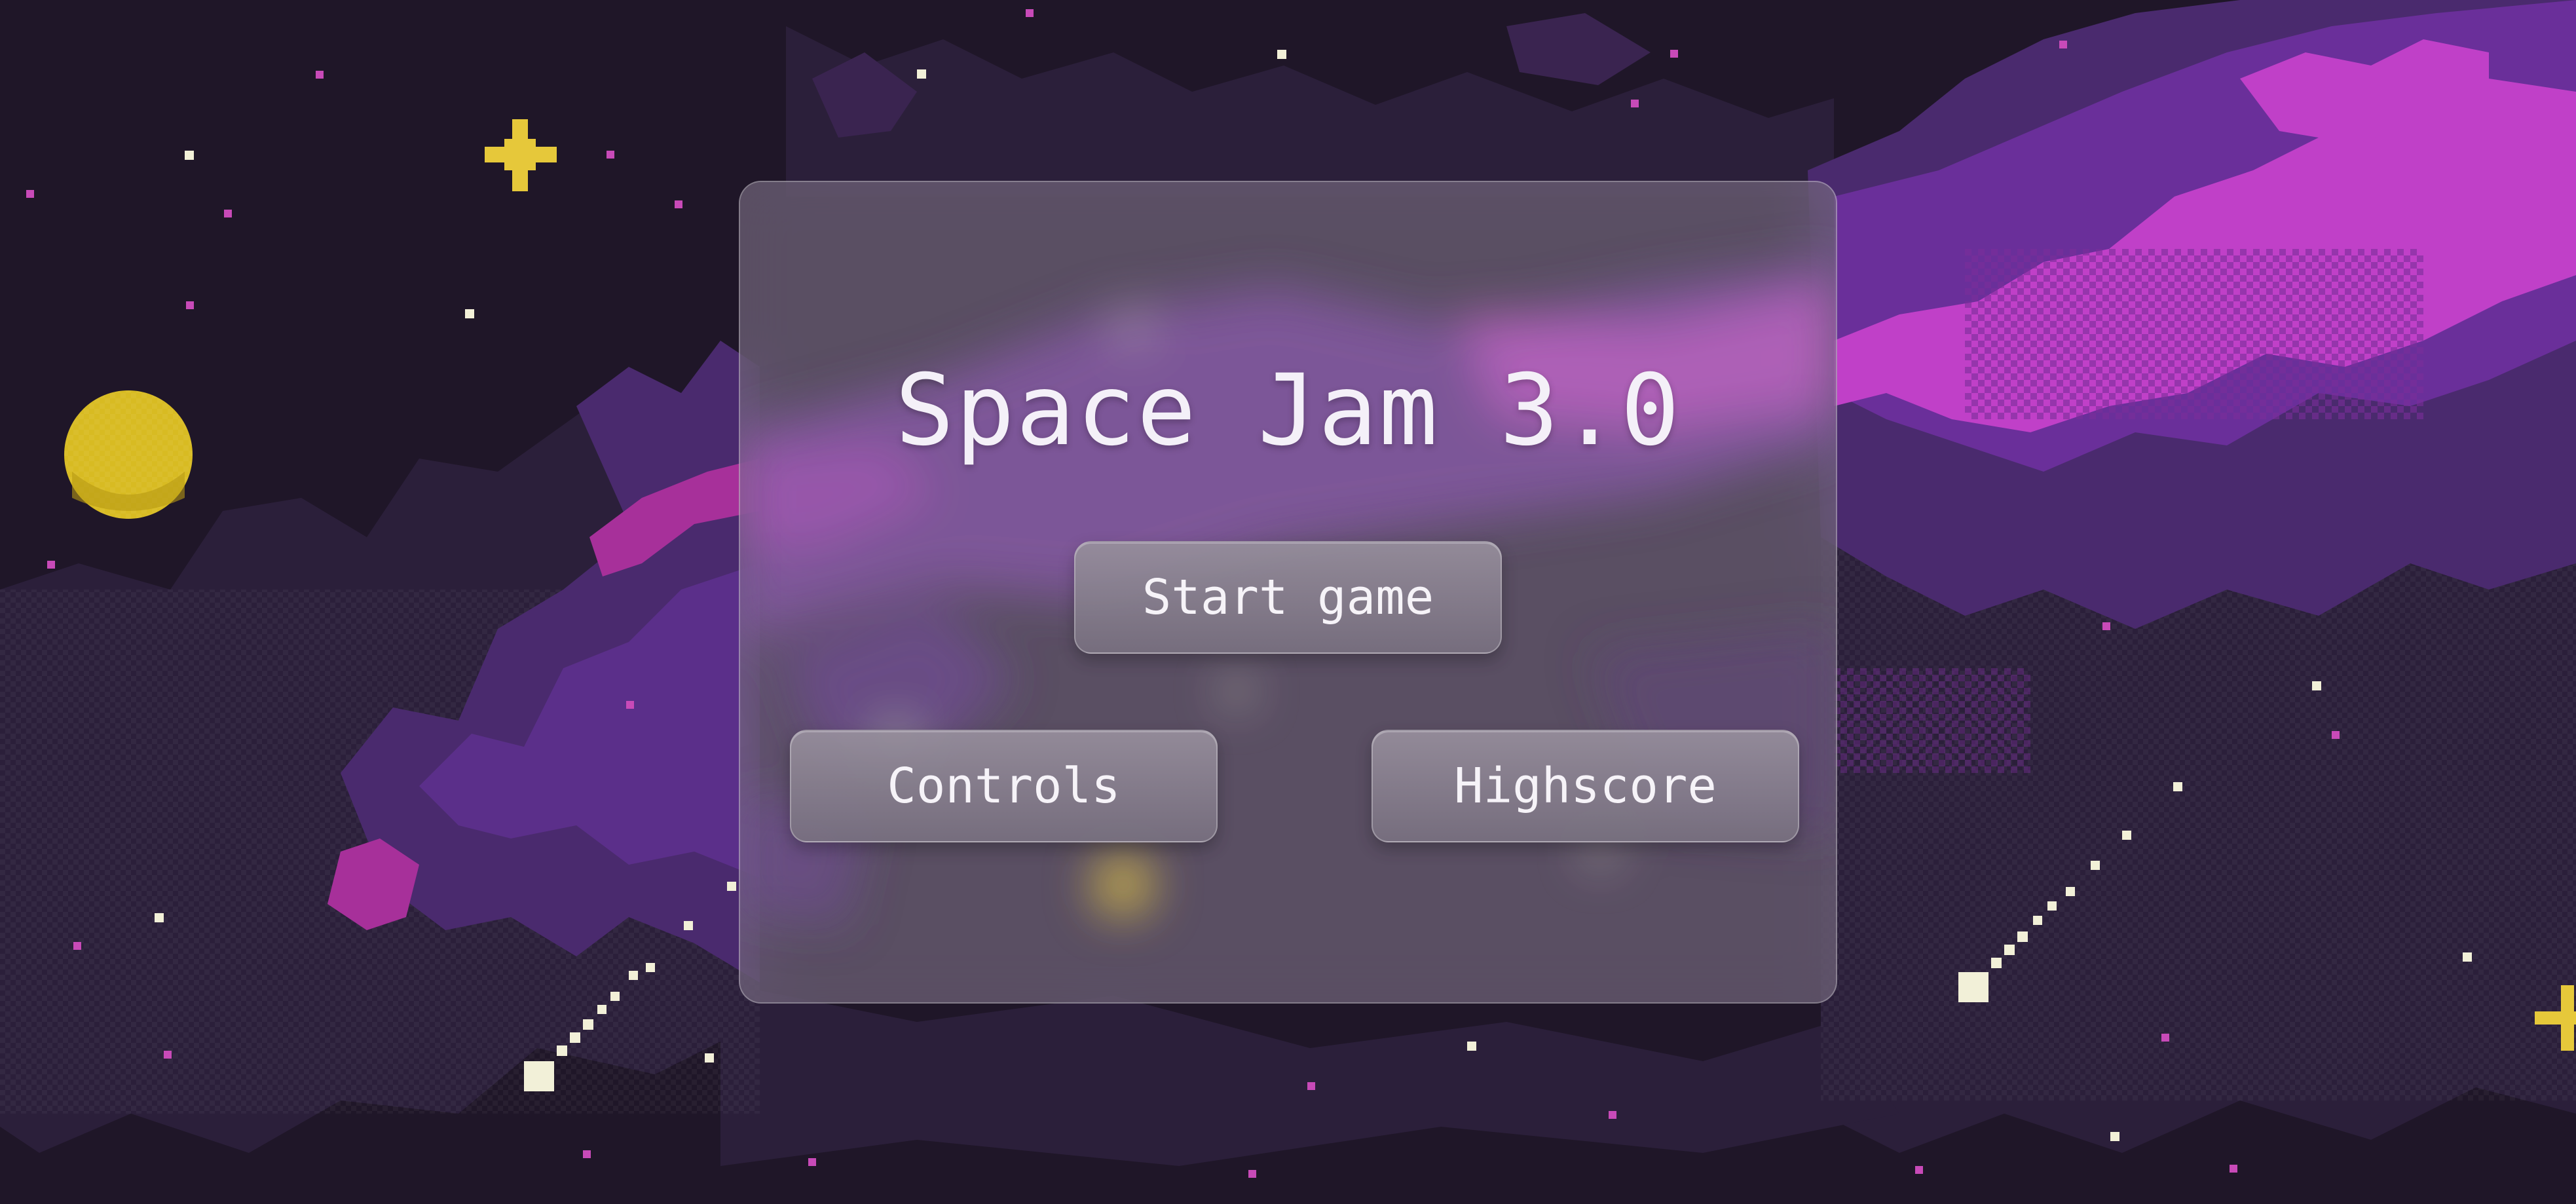 This screenshot has width=2576, height=1204. Describe the element at coordinates (1288, 411) in the screenshot. I see `game-title: Space Jam 3.0` at that location.